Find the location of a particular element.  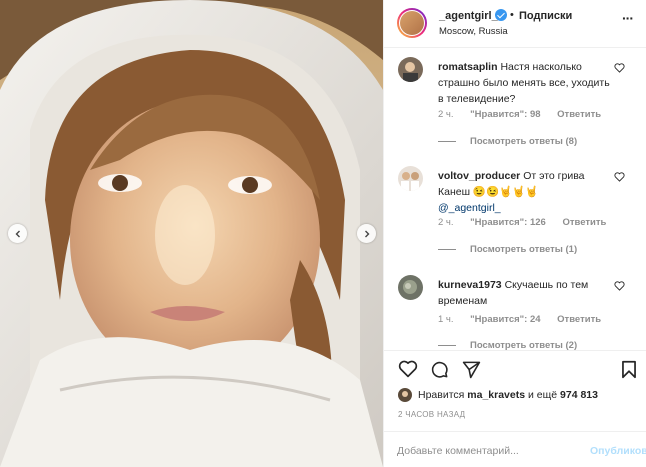

likes-summary: Нравится ma_kravets и ещё 974 813 is located at coordinates (498, 395).